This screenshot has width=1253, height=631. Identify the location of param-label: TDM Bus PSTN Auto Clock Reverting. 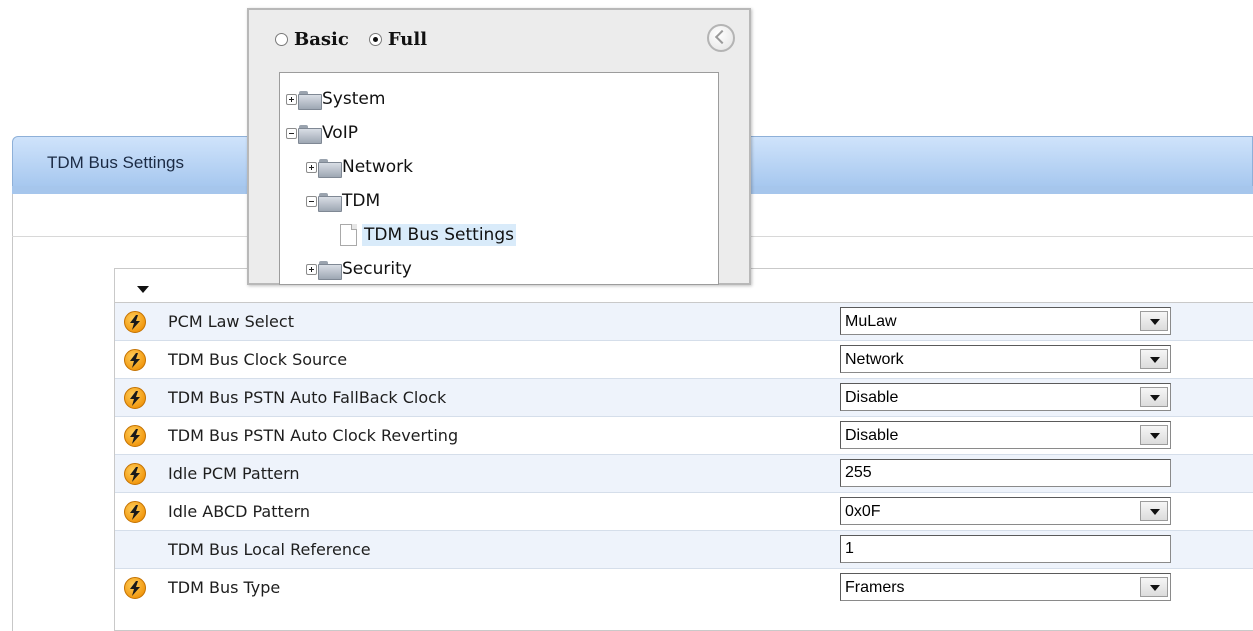
(313, 435).